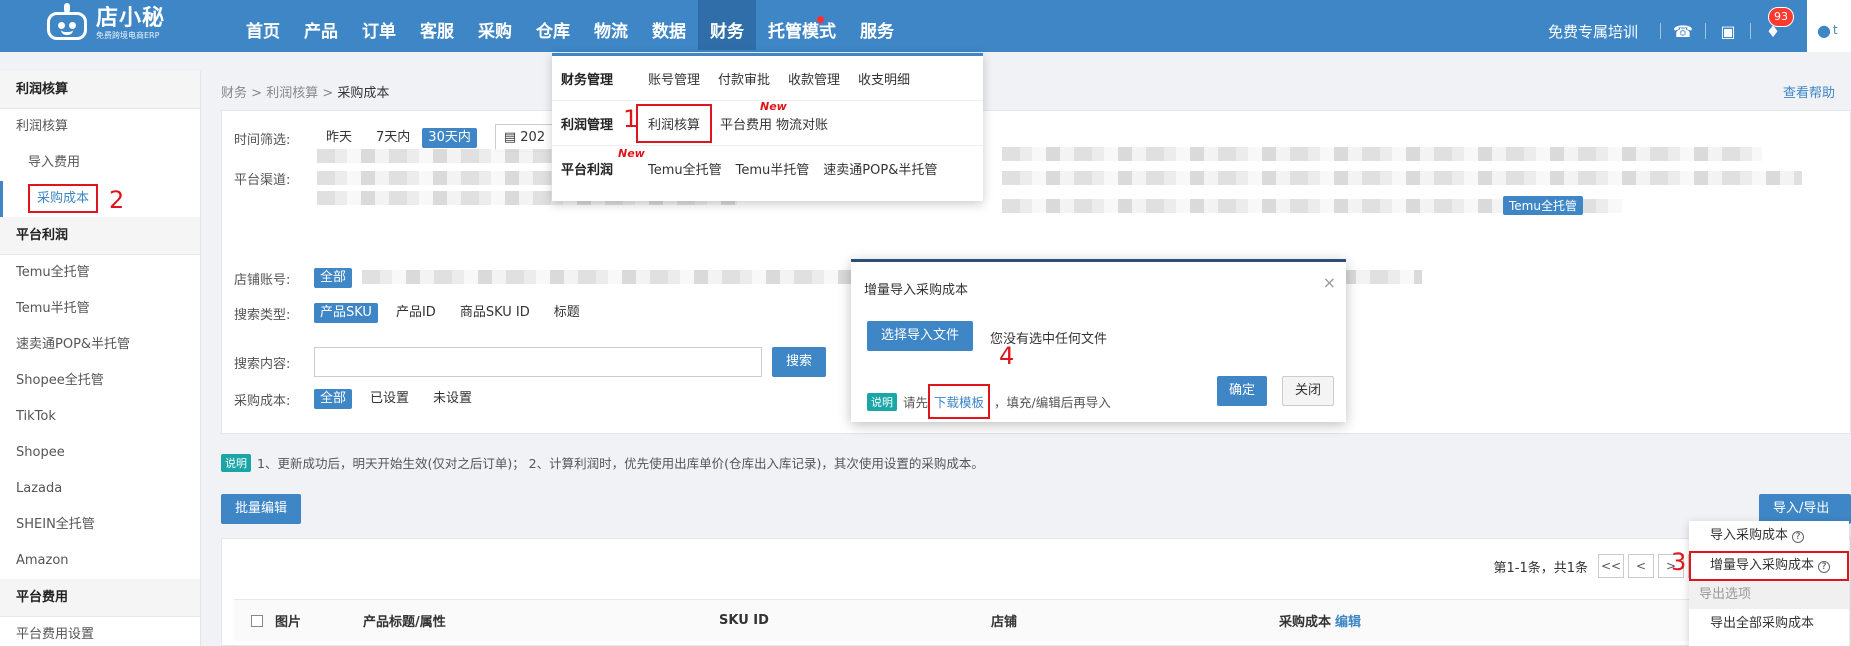 Image resolution: width=1851 pixels, height=646 pixels. What do you see at coordinates (1540, 568) in the screenshot?
I see `pagination-summary: 第1-1条，共1条` at bounding box center [1540, 568].